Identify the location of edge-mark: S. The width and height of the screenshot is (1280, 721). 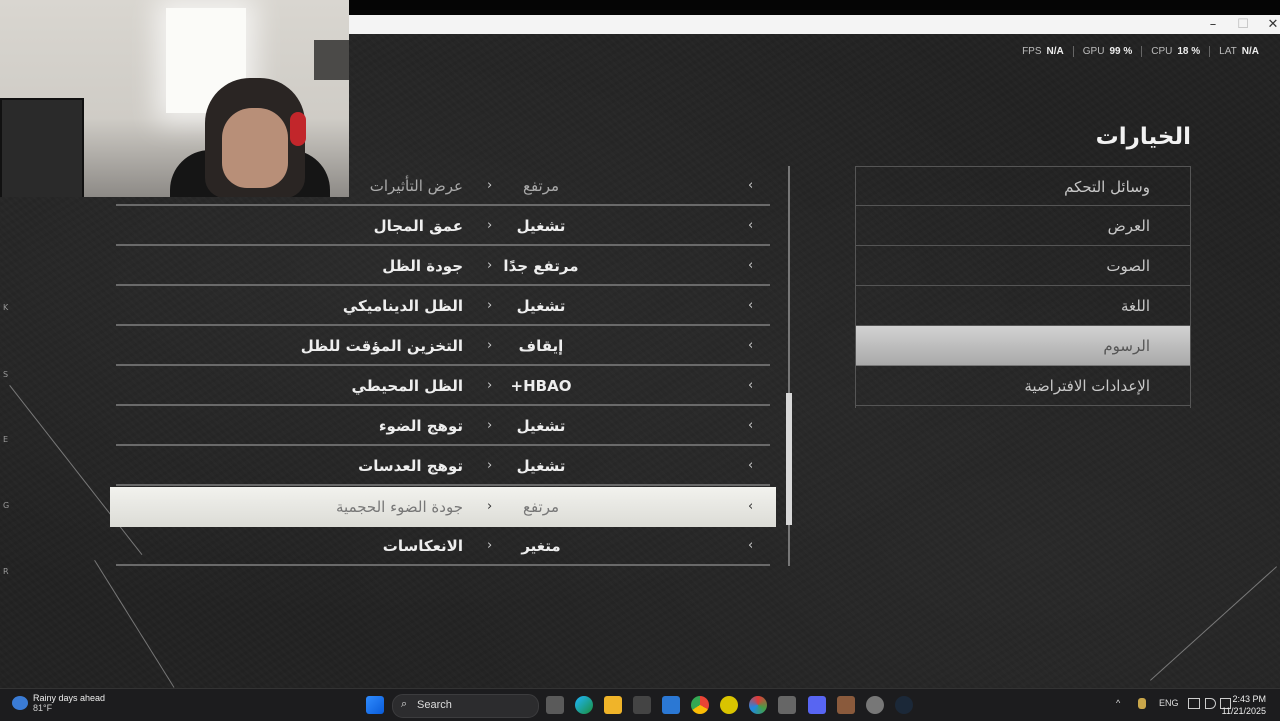
(6, 374).